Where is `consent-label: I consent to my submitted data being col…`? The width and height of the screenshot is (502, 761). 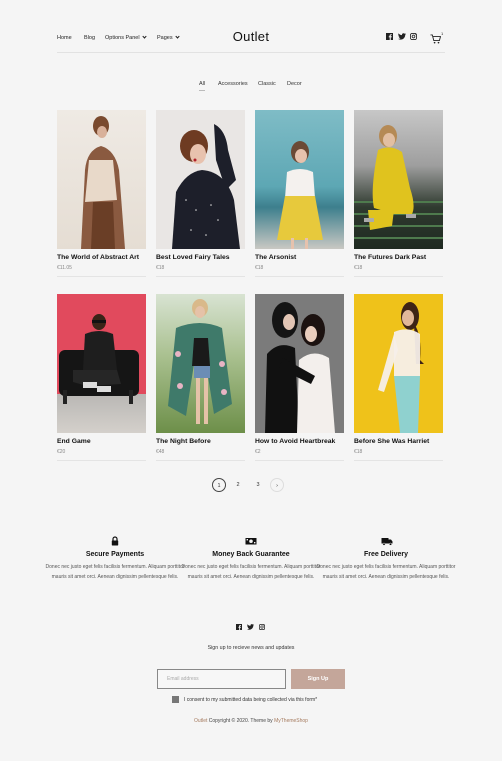 consent-label: I consent to my submitted data being col… is located at coordinates (251, 700).